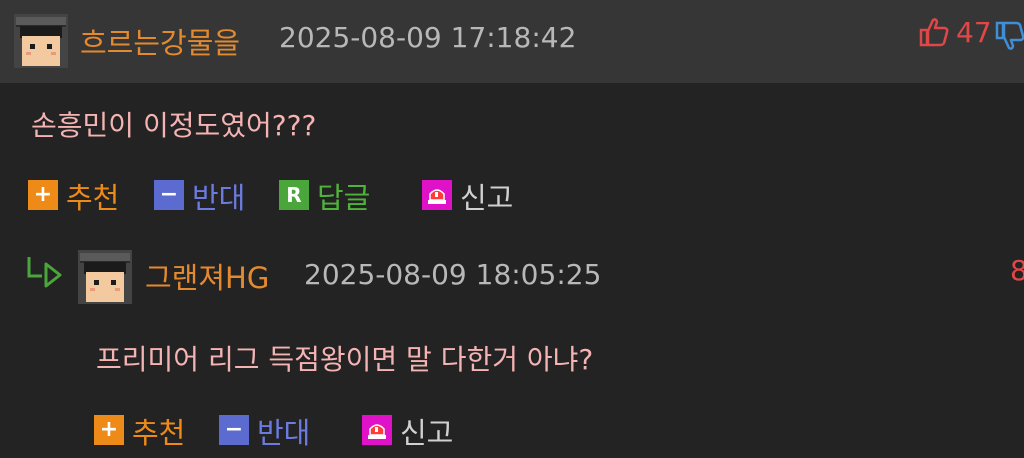 The width and height of the screenshot is (1024, 458). What do you see at coordinates (345, 359) in the screenshot?
I see `reply-body: 프리미어 리그 득점왕이면 말 다한거 아냐?` at bounding box center [345, 359].